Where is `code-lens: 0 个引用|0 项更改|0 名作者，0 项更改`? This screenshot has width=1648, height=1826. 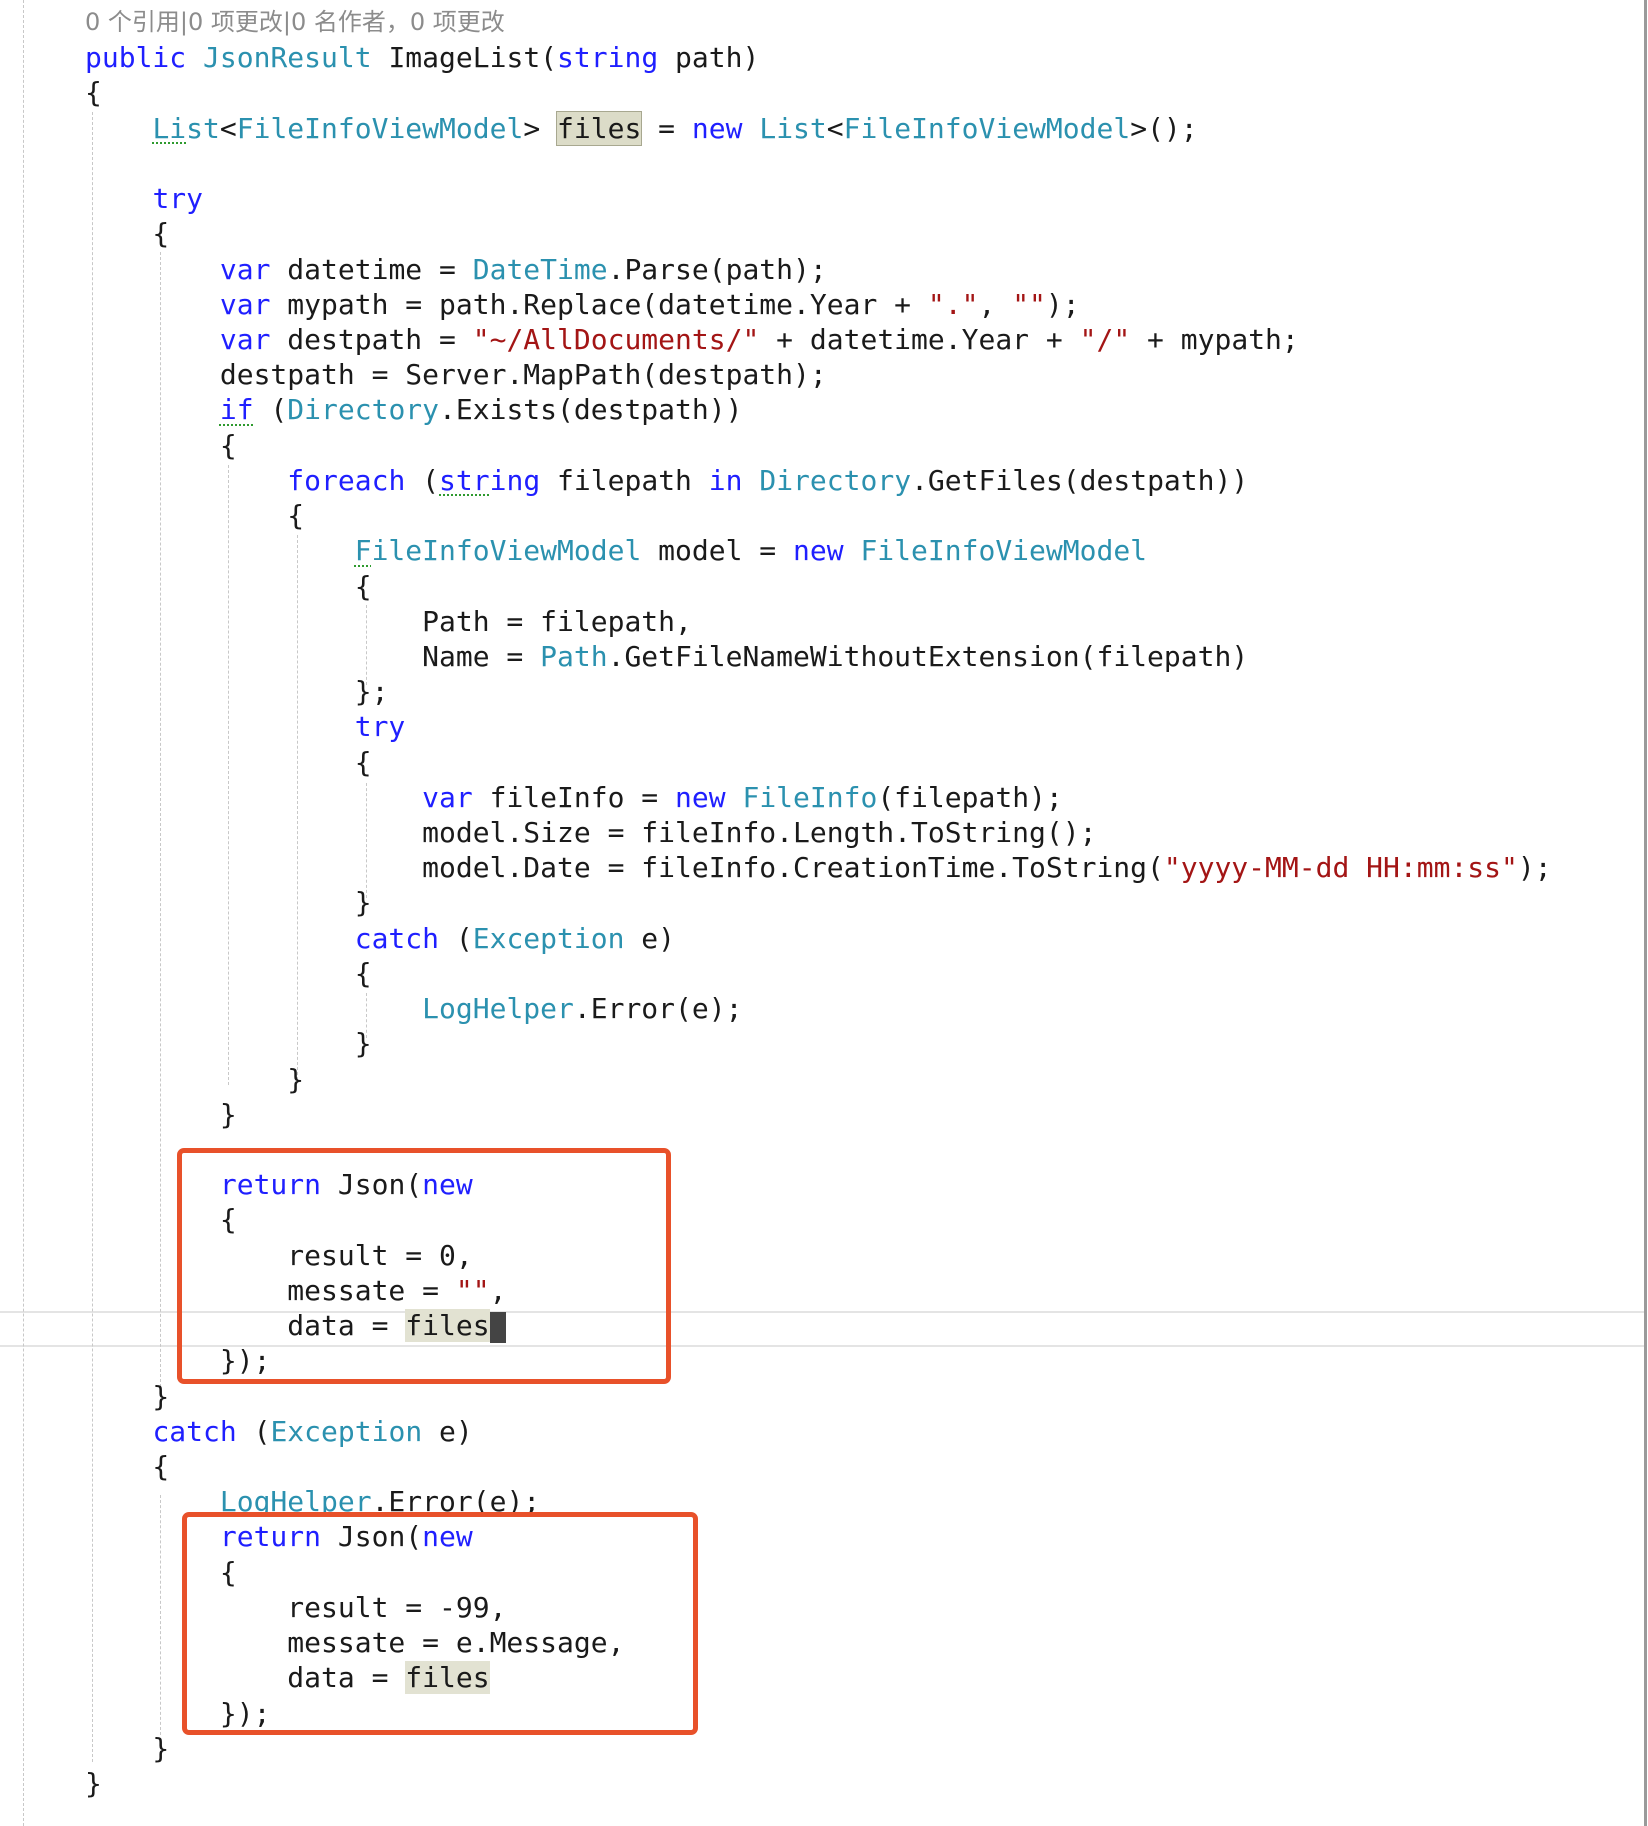 code-lens: 0 个引用|0 项更改|0 名作者，0 项更改 is located at coordinates (818, 22).